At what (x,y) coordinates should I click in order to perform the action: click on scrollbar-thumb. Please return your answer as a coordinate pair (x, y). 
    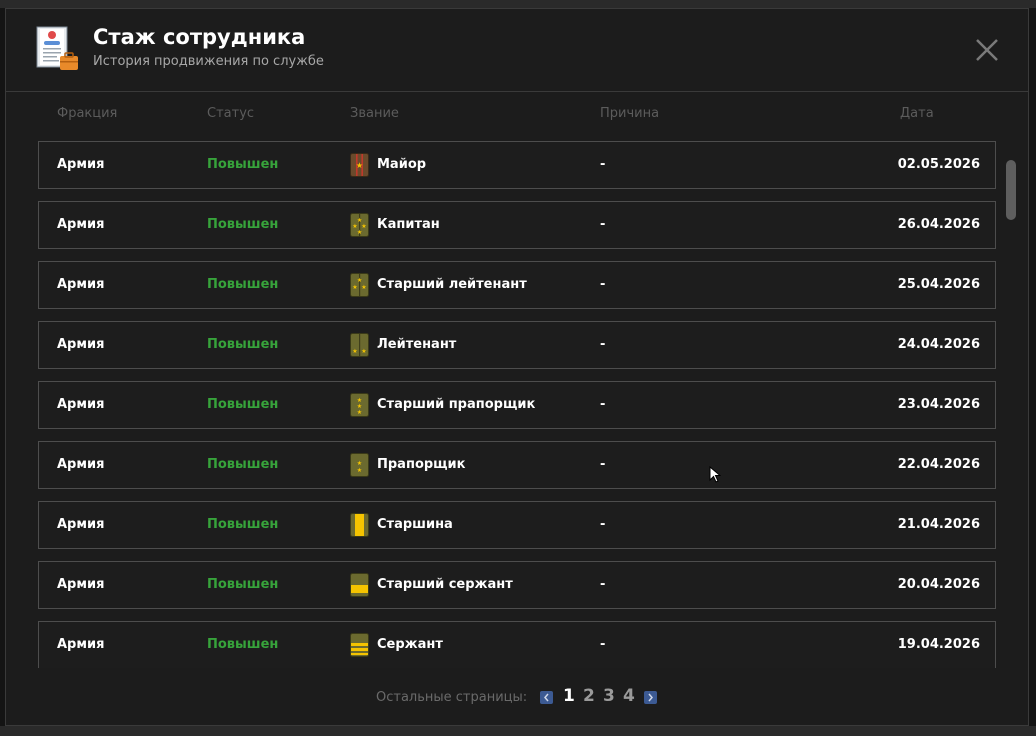
    Looking at the image, I should click on (1011, 190).